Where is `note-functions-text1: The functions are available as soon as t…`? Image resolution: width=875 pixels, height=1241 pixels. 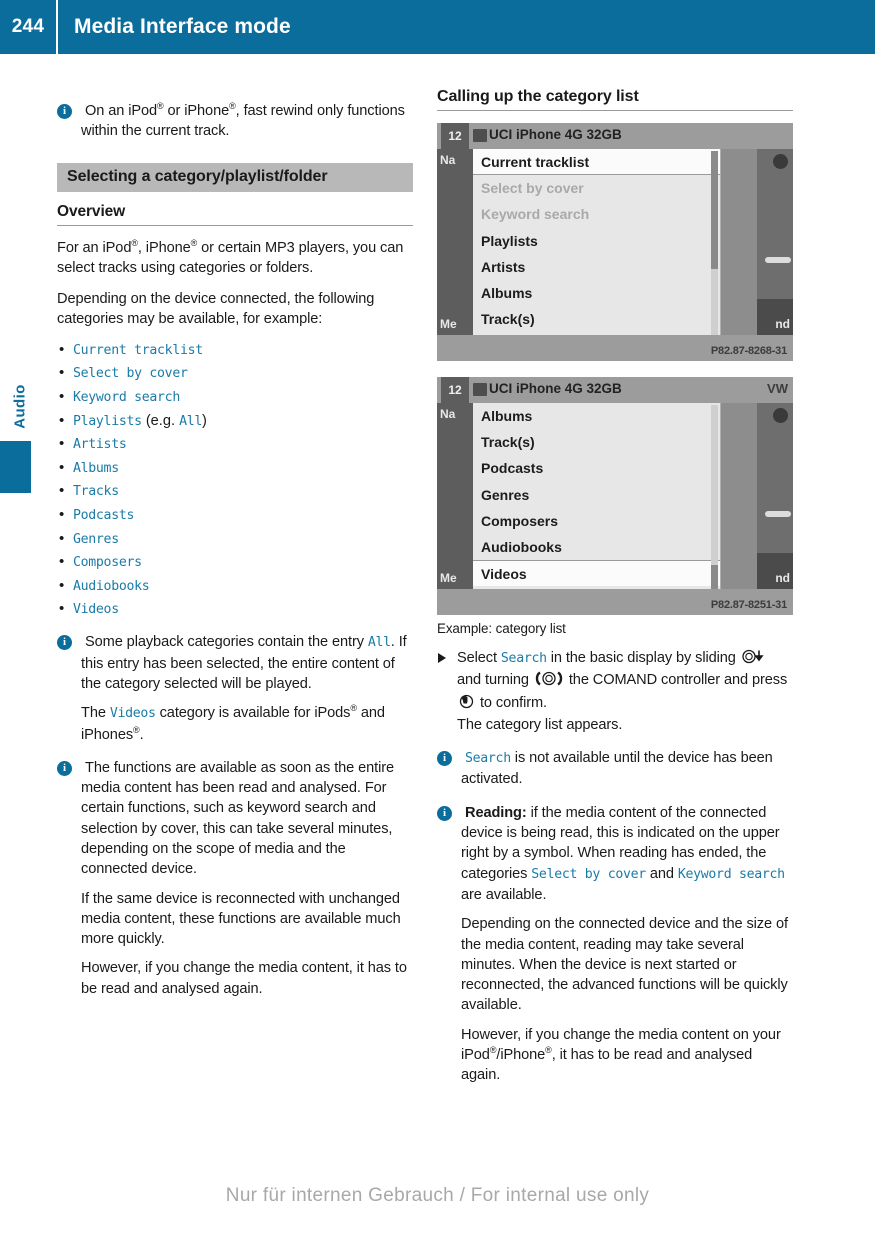
note-functions-text1: The functions are available as soon as t… is located at coordinates (238, 818).